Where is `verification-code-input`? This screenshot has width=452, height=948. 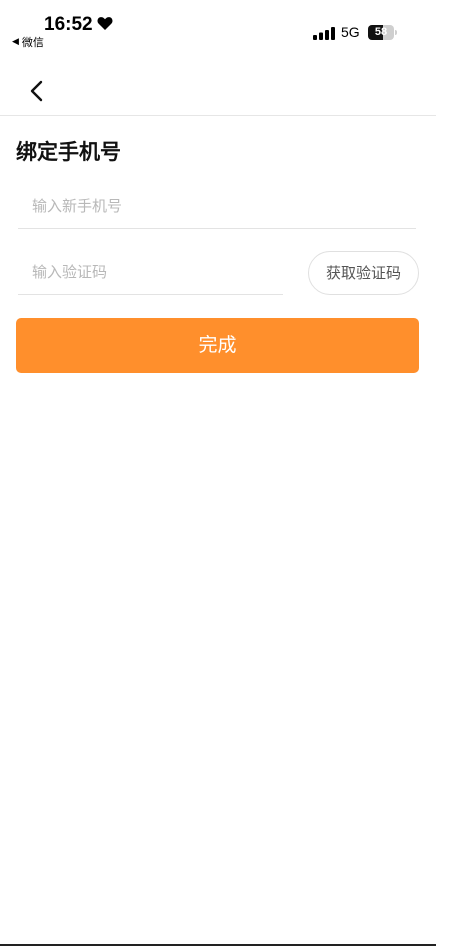 verification-code-input is located at coordinates (150, 272).